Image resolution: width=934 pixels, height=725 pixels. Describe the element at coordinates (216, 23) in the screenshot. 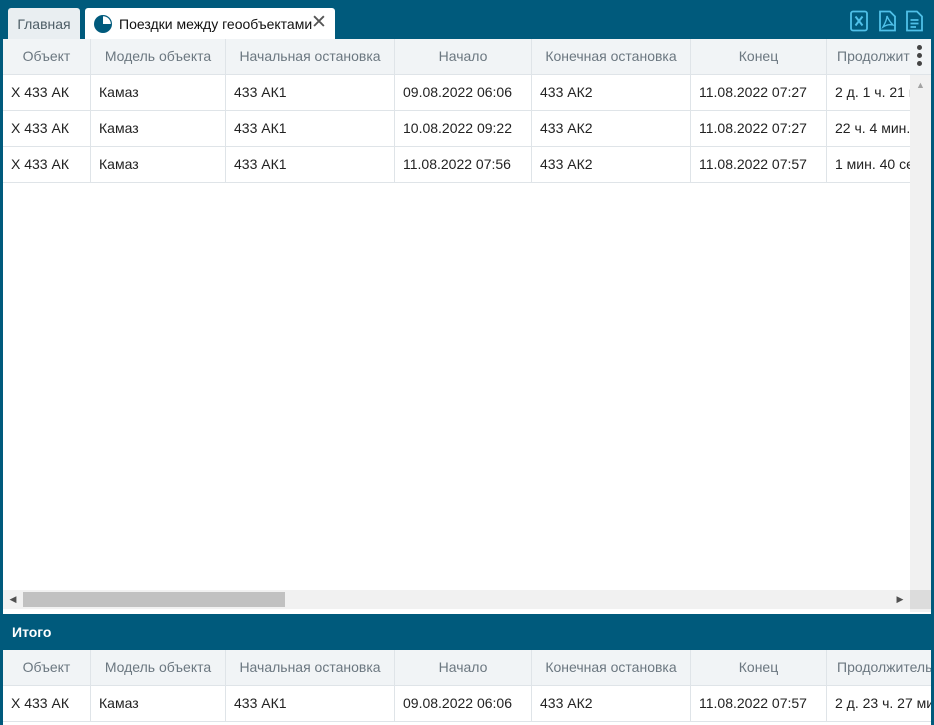

I see `tab-trips-label: Поездки между геообъектами` at that location.